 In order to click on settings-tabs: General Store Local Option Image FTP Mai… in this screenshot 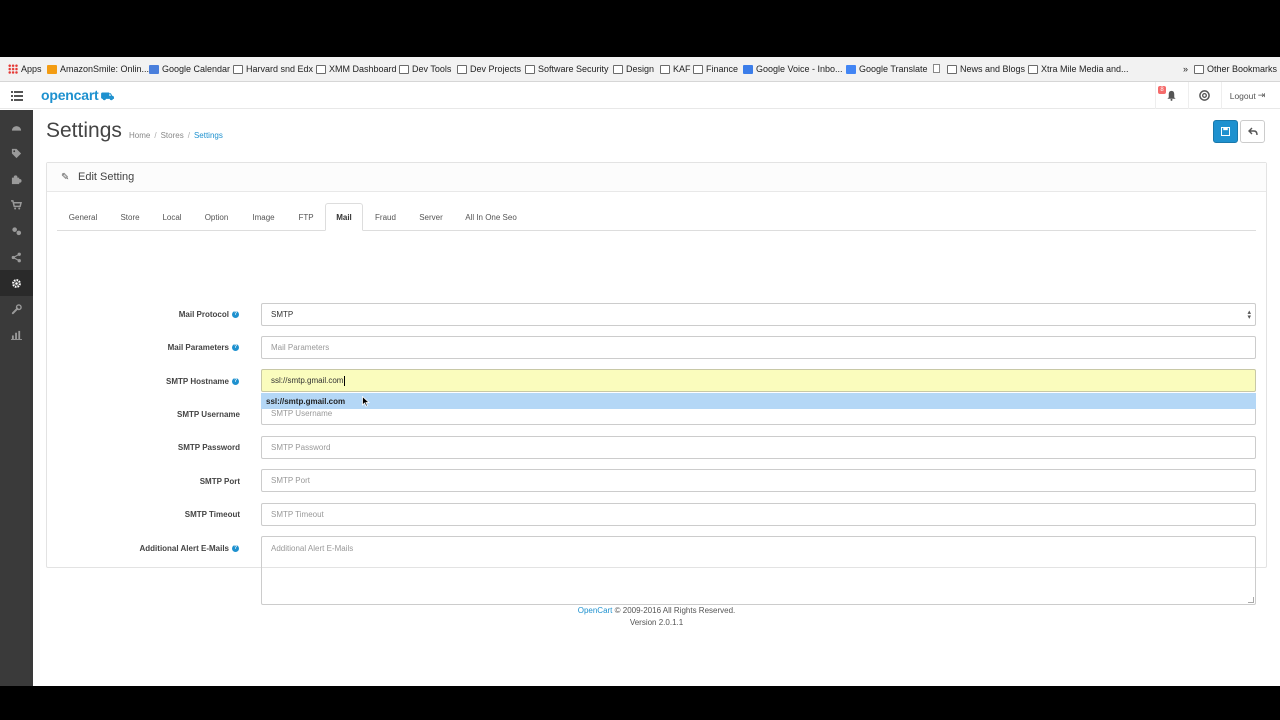, I will do `click(656, 217)`.